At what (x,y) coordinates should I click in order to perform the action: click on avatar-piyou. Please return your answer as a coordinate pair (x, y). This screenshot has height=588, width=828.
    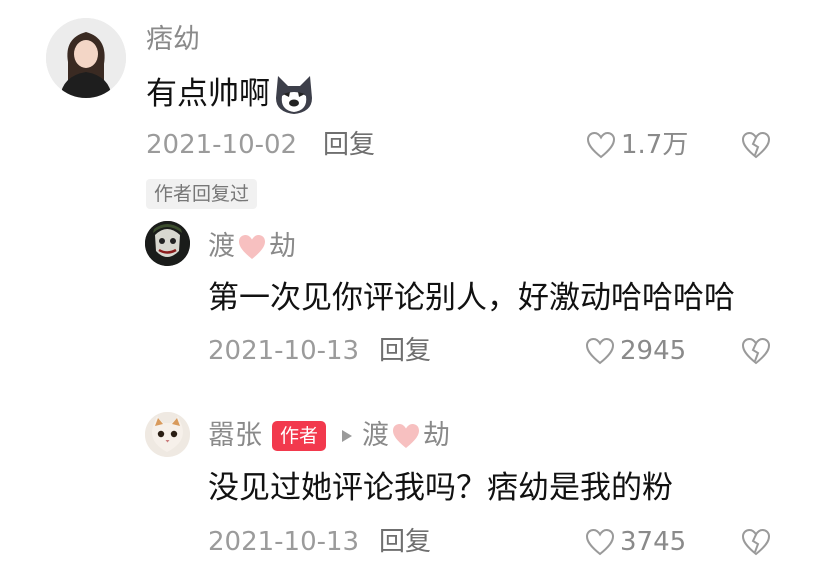
    Looking at the image, I should click on (86, 58).